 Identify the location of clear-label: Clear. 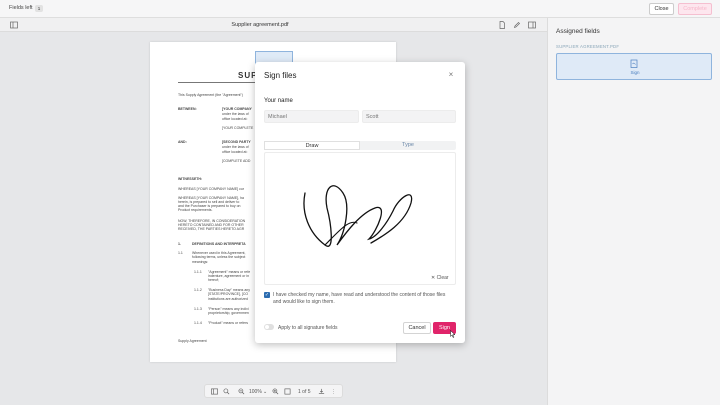
(442, 278).